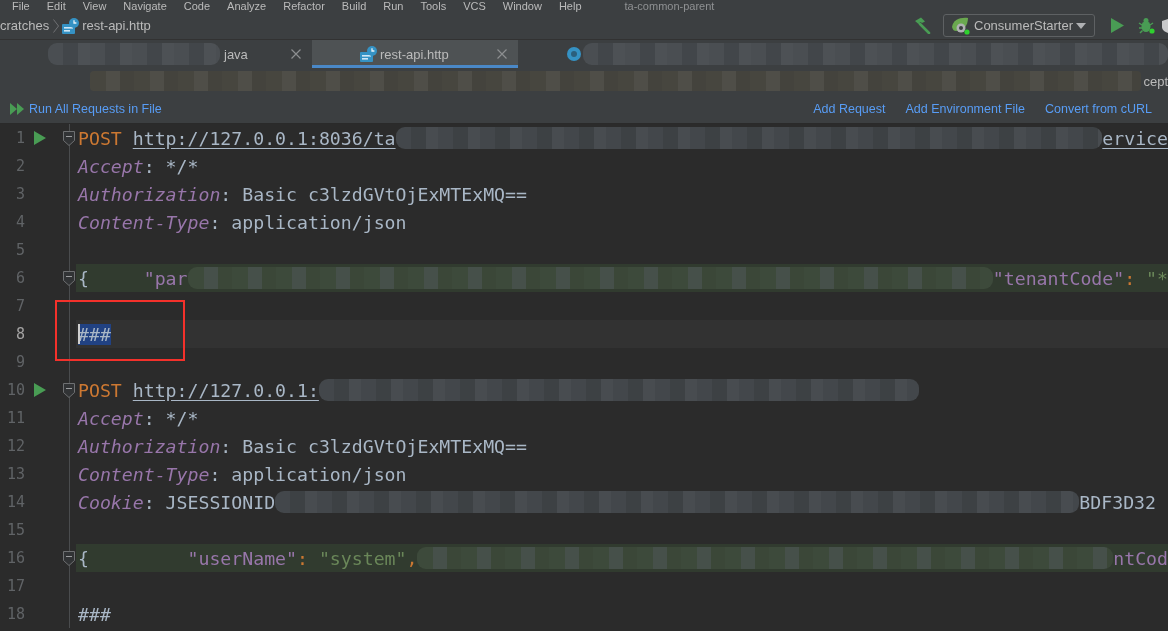  What do you see at coordinates (264, 138) in the screenshot?
I see `request-url: http://127.0.0.1:8036/ta` at bounding box center [264, 138].